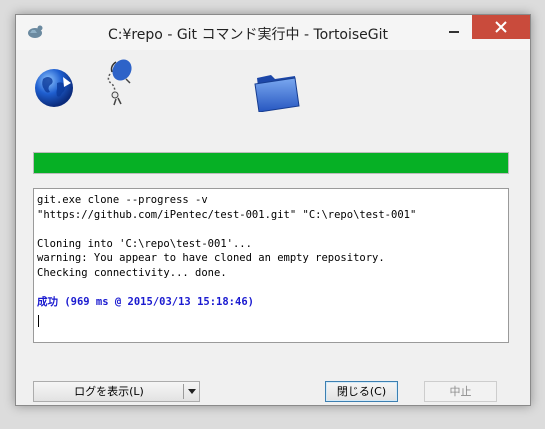  I want to click on progress-bar-fill, so click(271, 163).